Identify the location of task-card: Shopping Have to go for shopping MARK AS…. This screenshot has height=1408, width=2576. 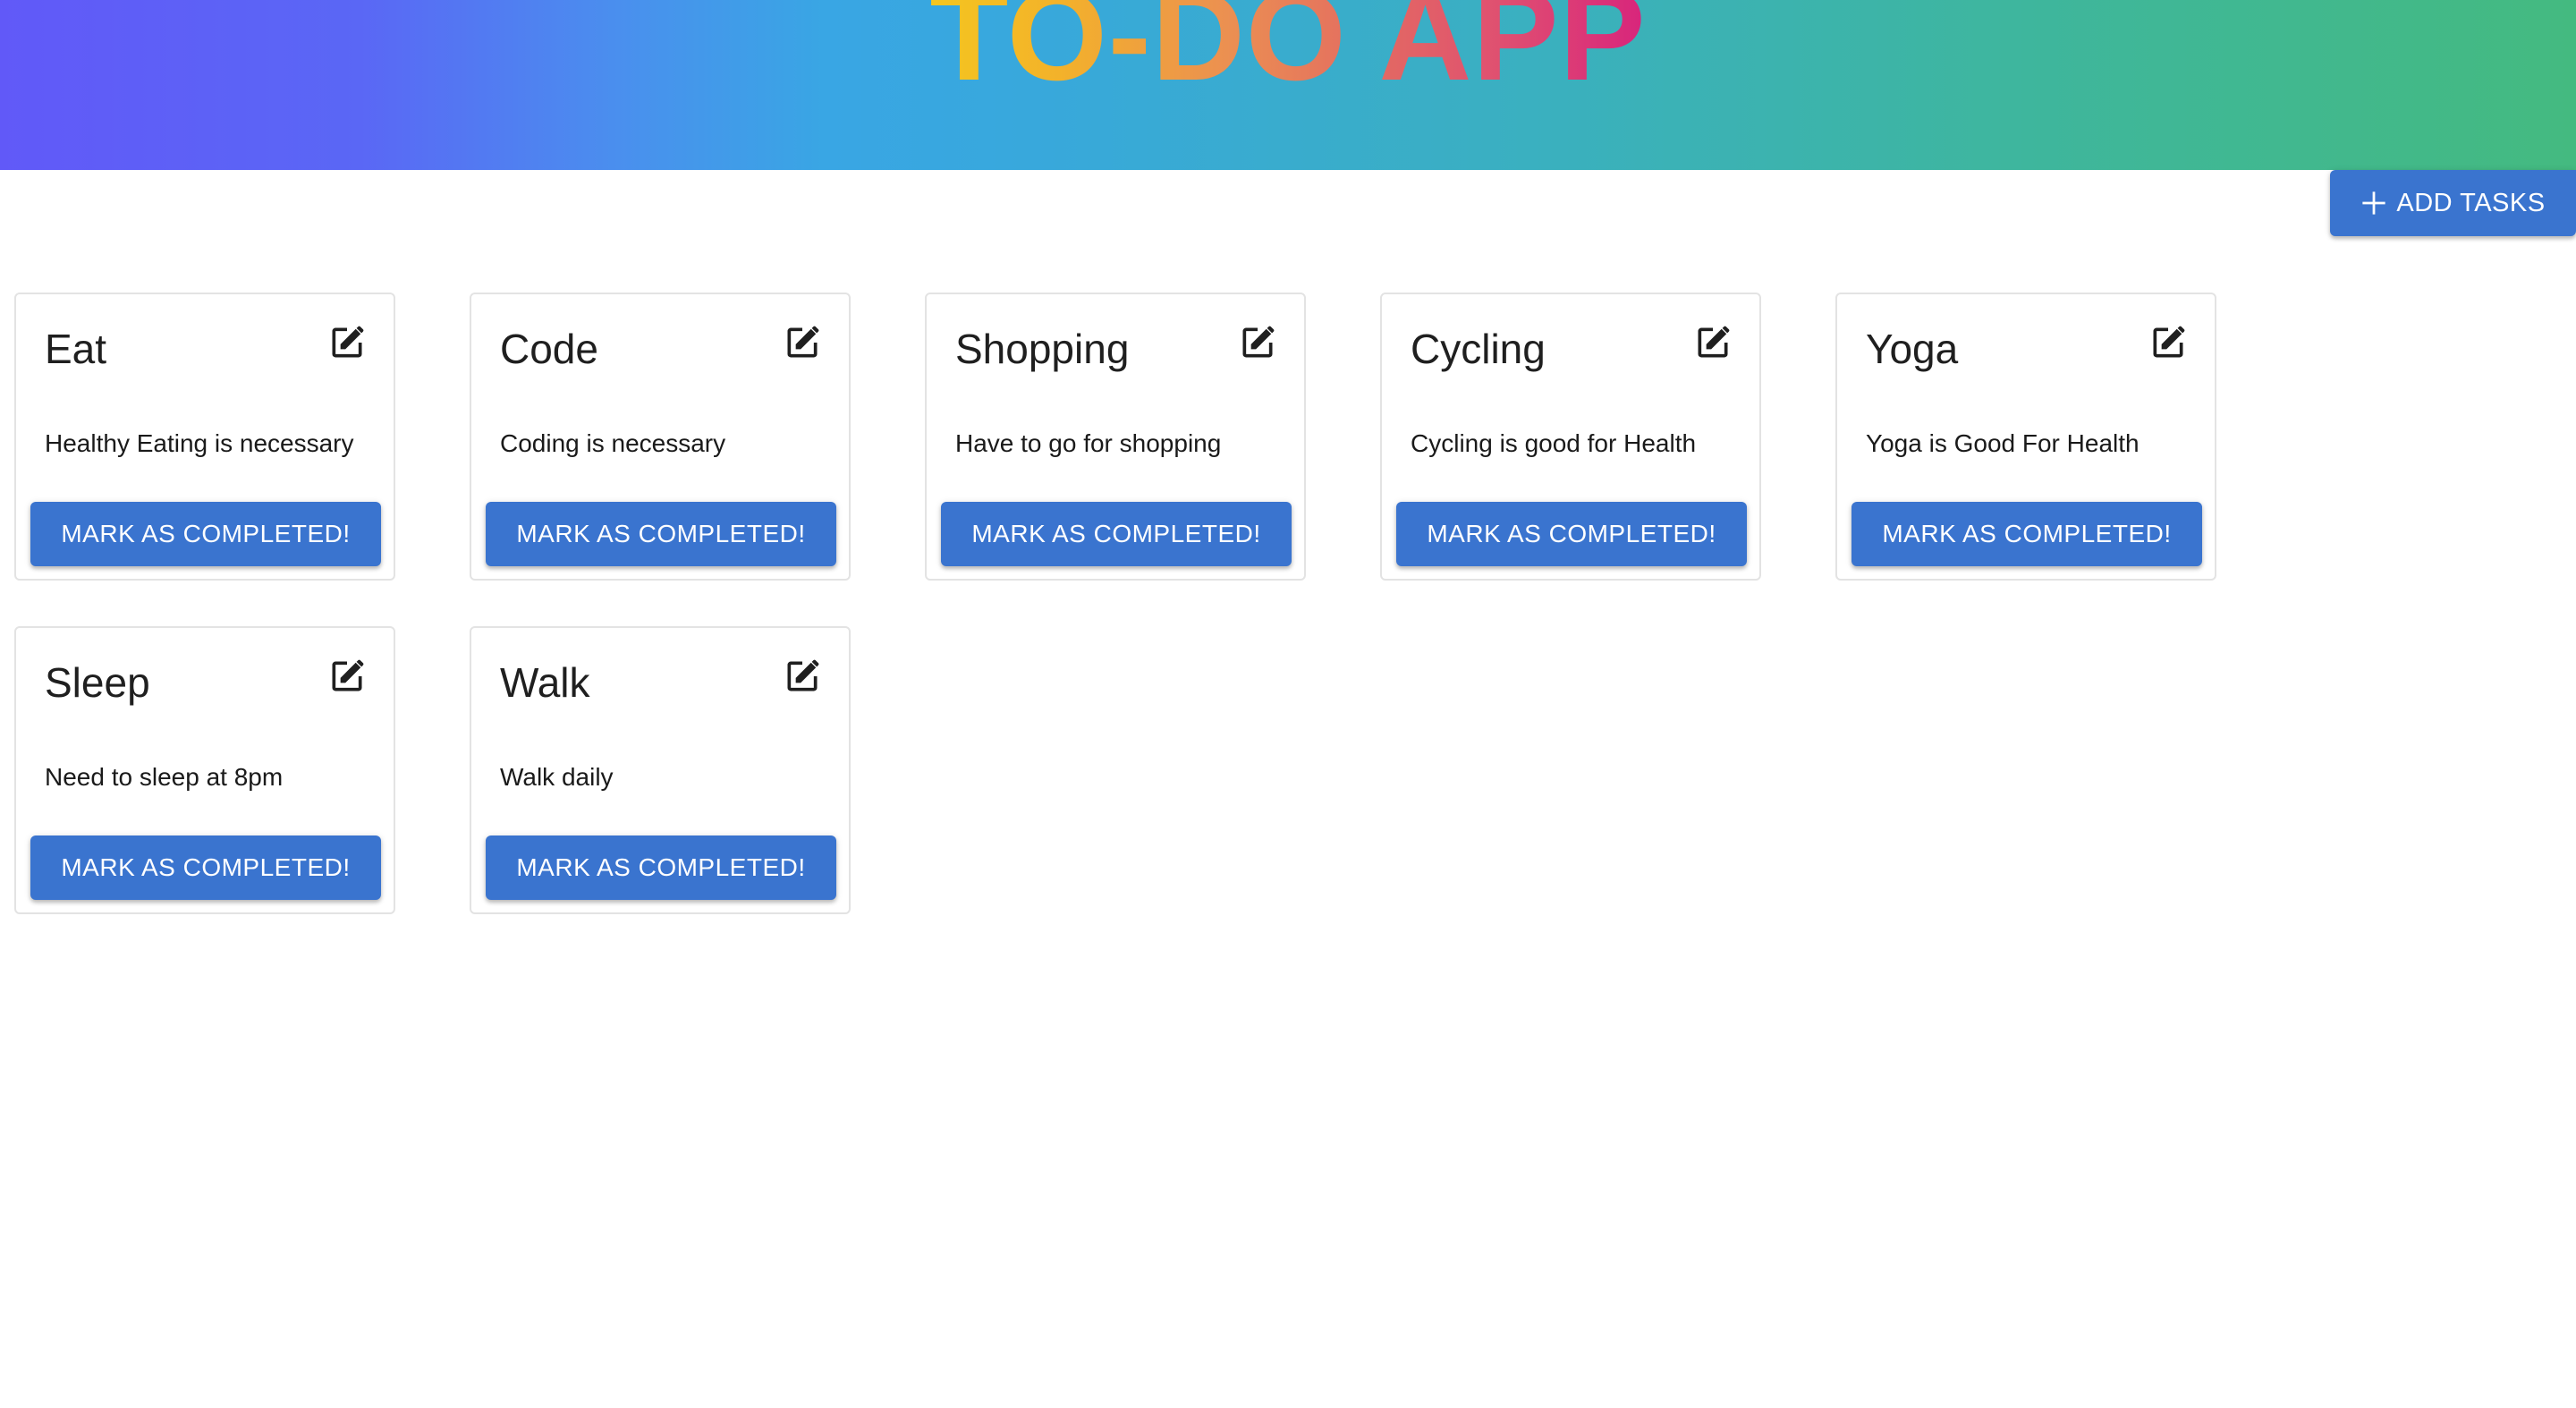
(1115, 437).